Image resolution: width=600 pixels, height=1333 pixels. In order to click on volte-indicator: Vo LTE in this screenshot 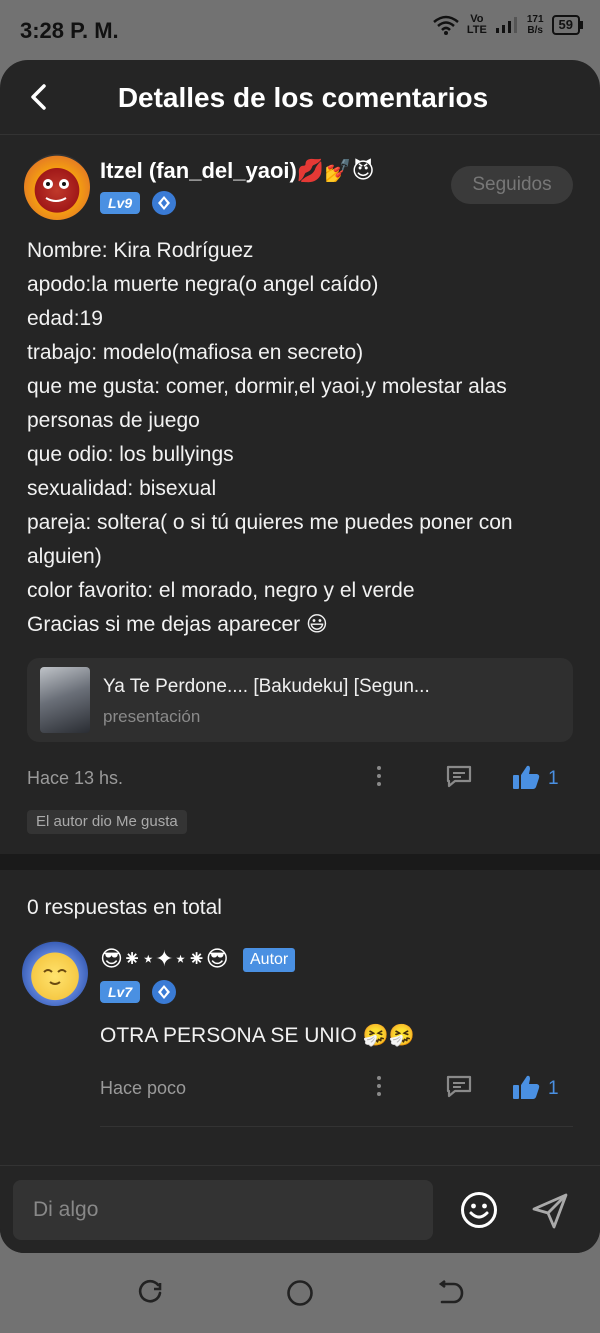, I will do `click(476, 24)`.